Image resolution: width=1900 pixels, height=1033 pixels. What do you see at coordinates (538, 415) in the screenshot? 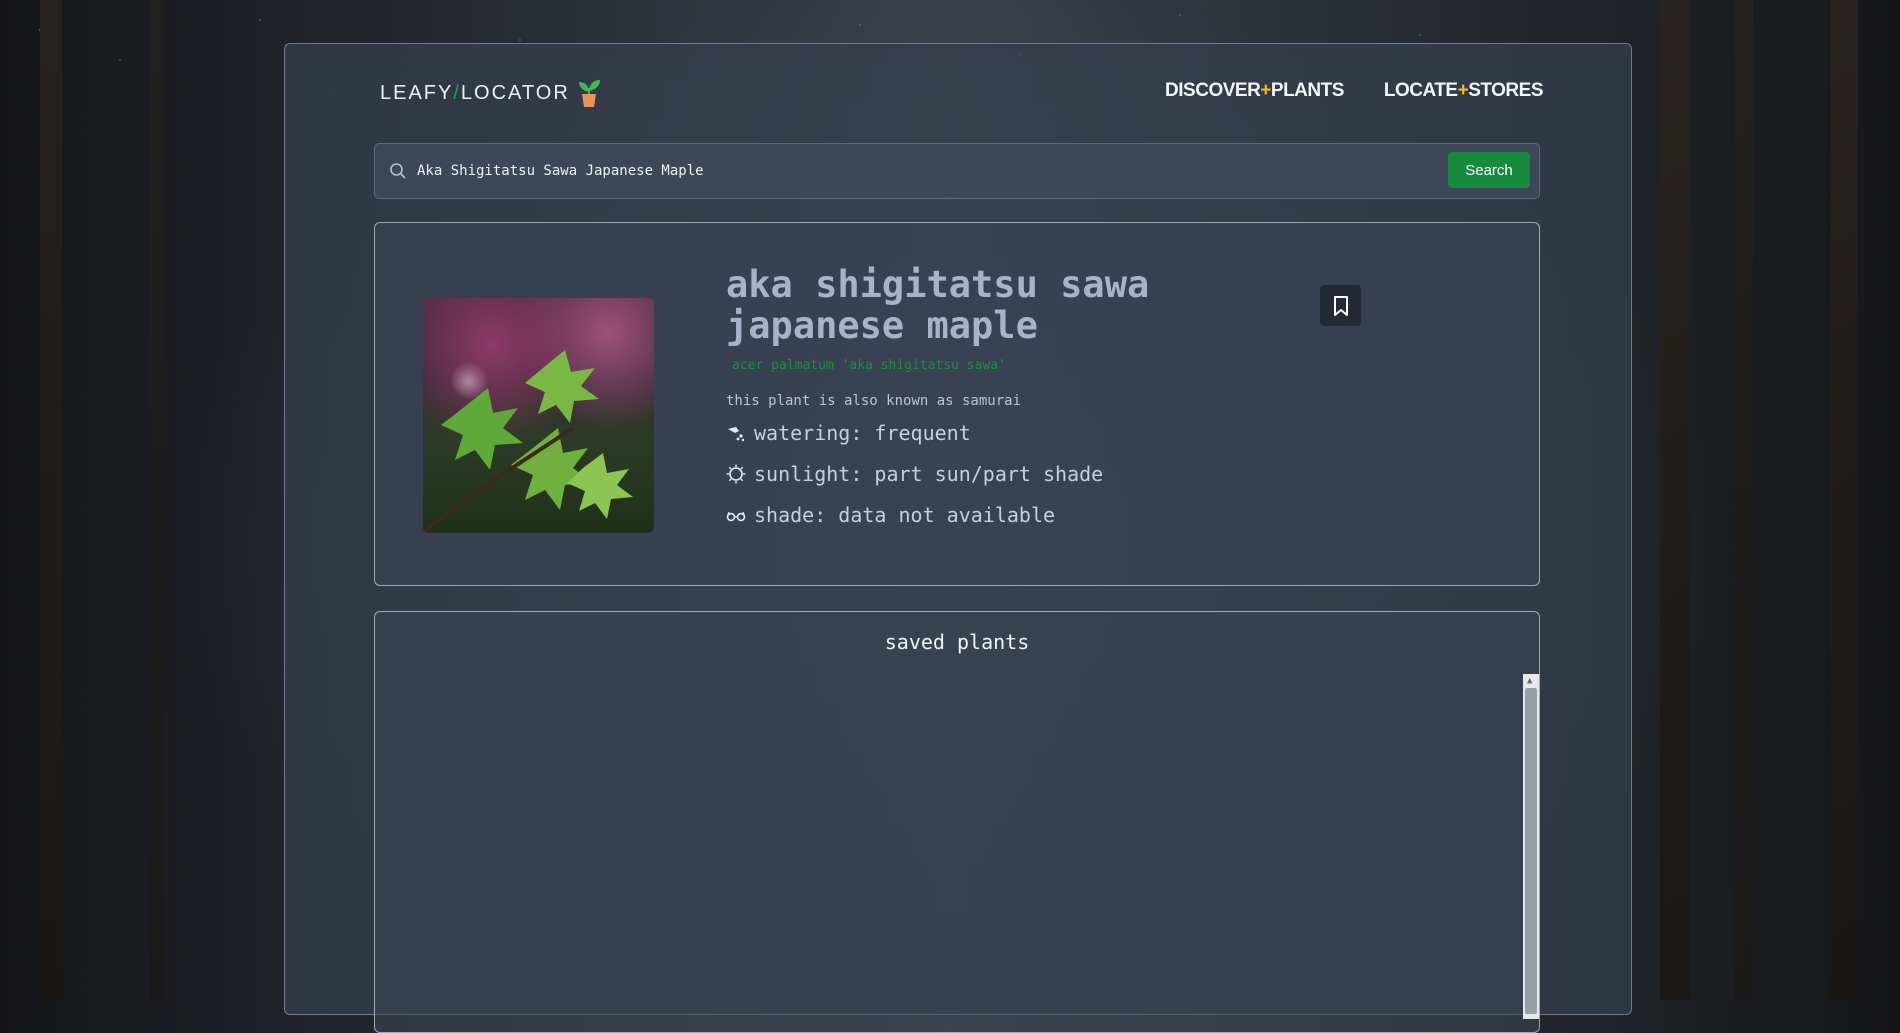
I see `plant-image` at bounding box center [538, 415].